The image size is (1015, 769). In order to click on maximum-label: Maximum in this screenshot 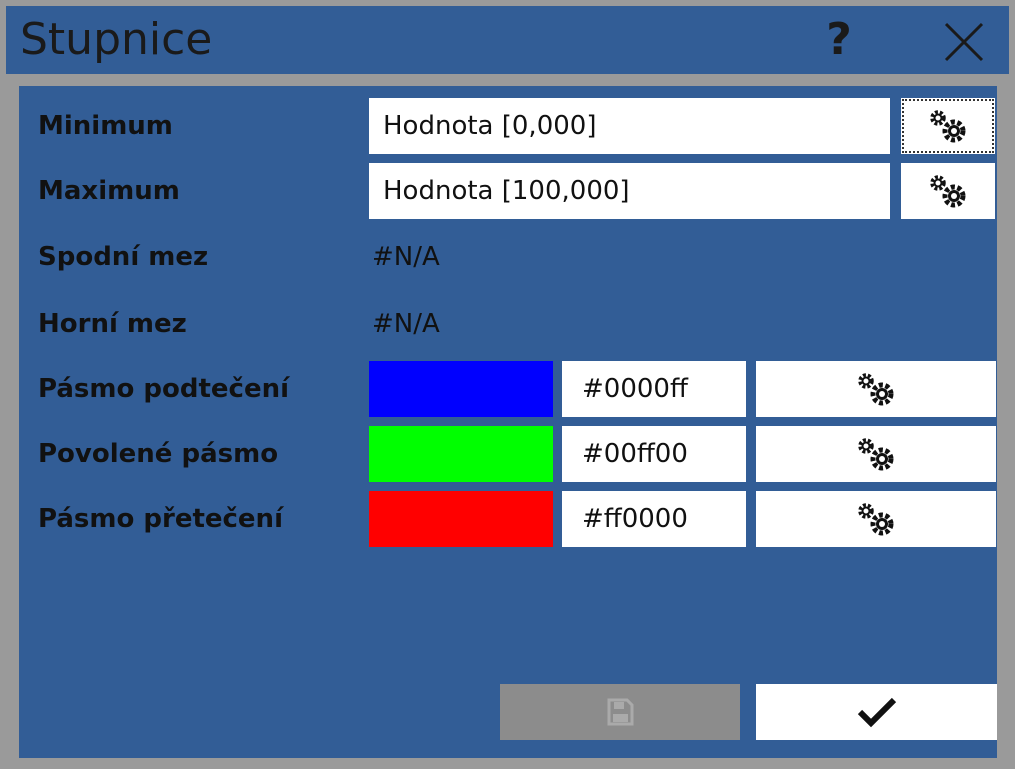, I will do `click(109, 191)`.